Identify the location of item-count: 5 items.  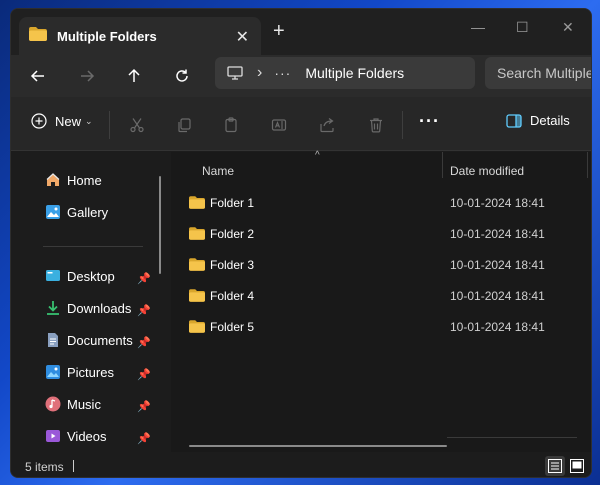
(44, 467).